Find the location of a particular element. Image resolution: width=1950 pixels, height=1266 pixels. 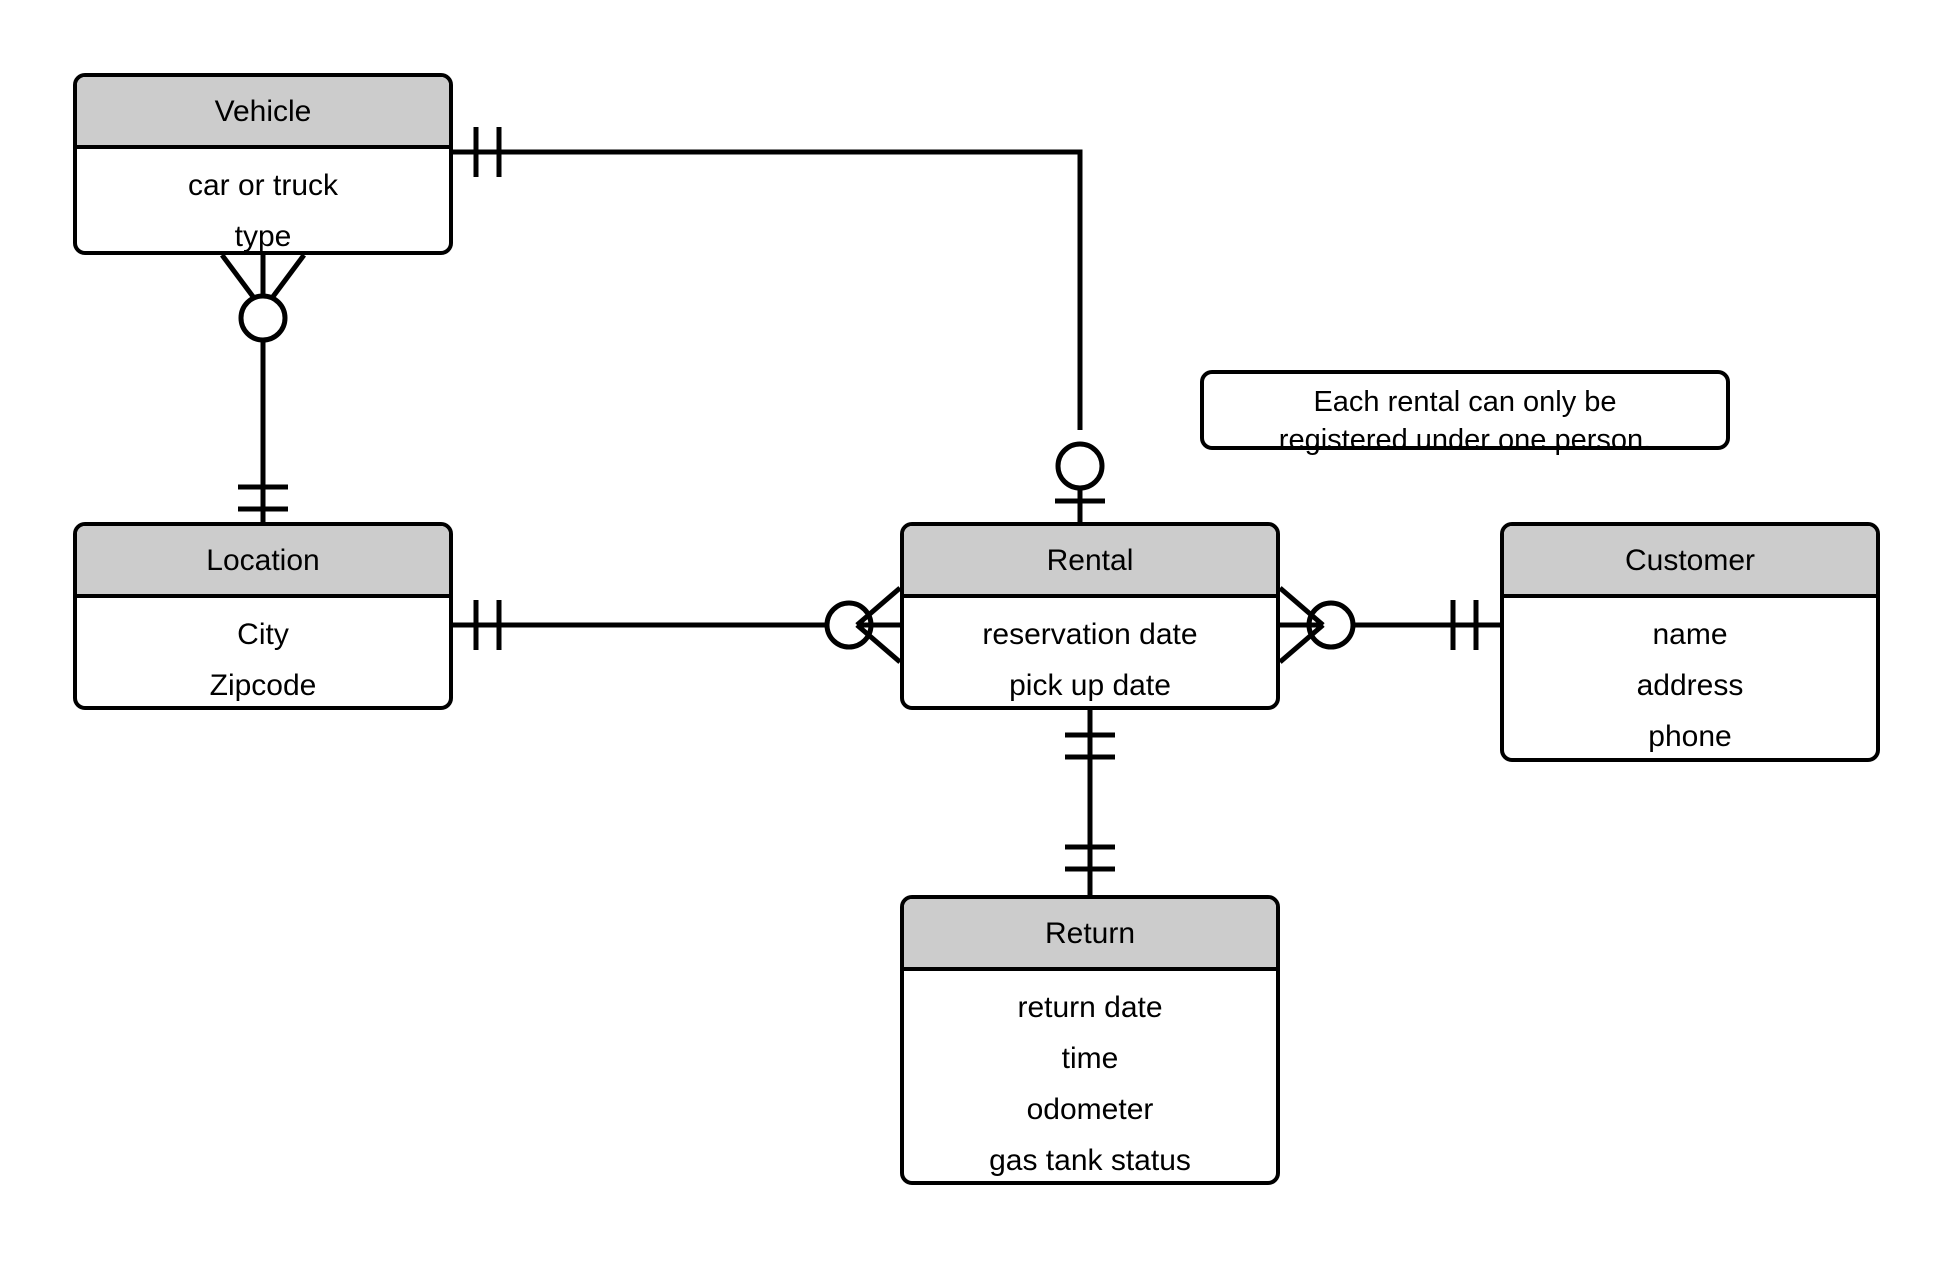

entity-return-title: Return is located at coordinates (1090, 935).